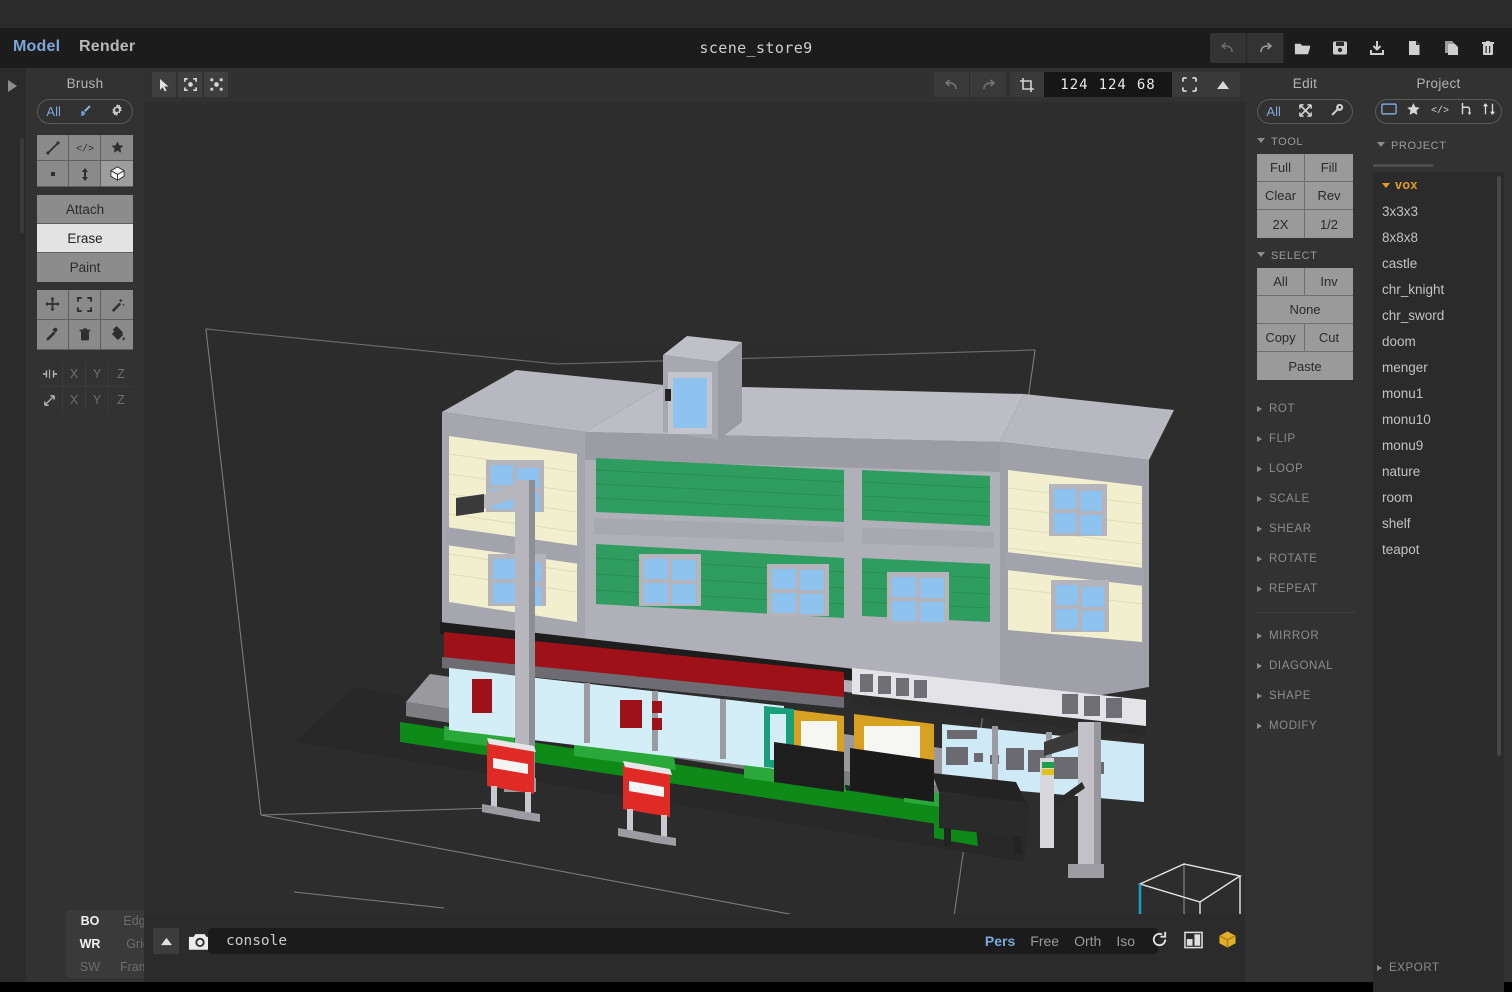 This screenshot has height=992, width=1512. I want to click on diagonal-icon, so click(50, 400).